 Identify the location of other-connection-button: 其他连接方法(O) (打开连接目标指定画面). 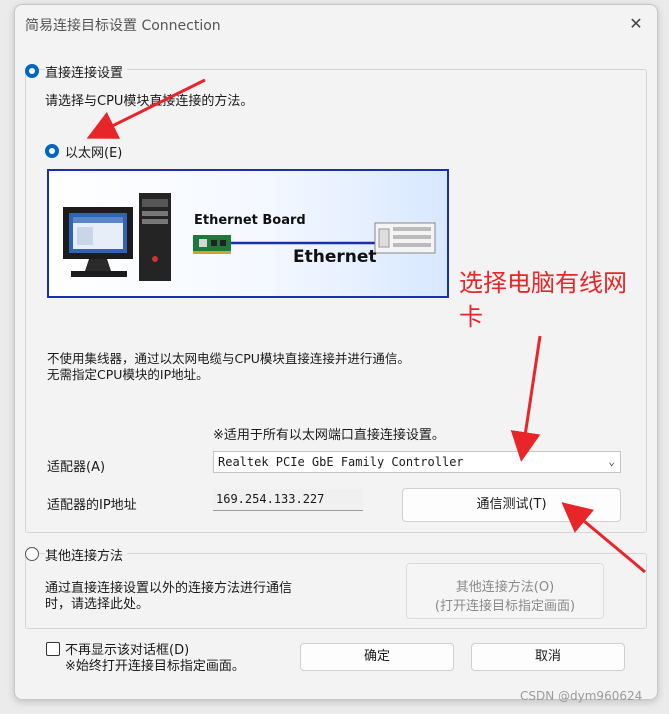
(505, 591).